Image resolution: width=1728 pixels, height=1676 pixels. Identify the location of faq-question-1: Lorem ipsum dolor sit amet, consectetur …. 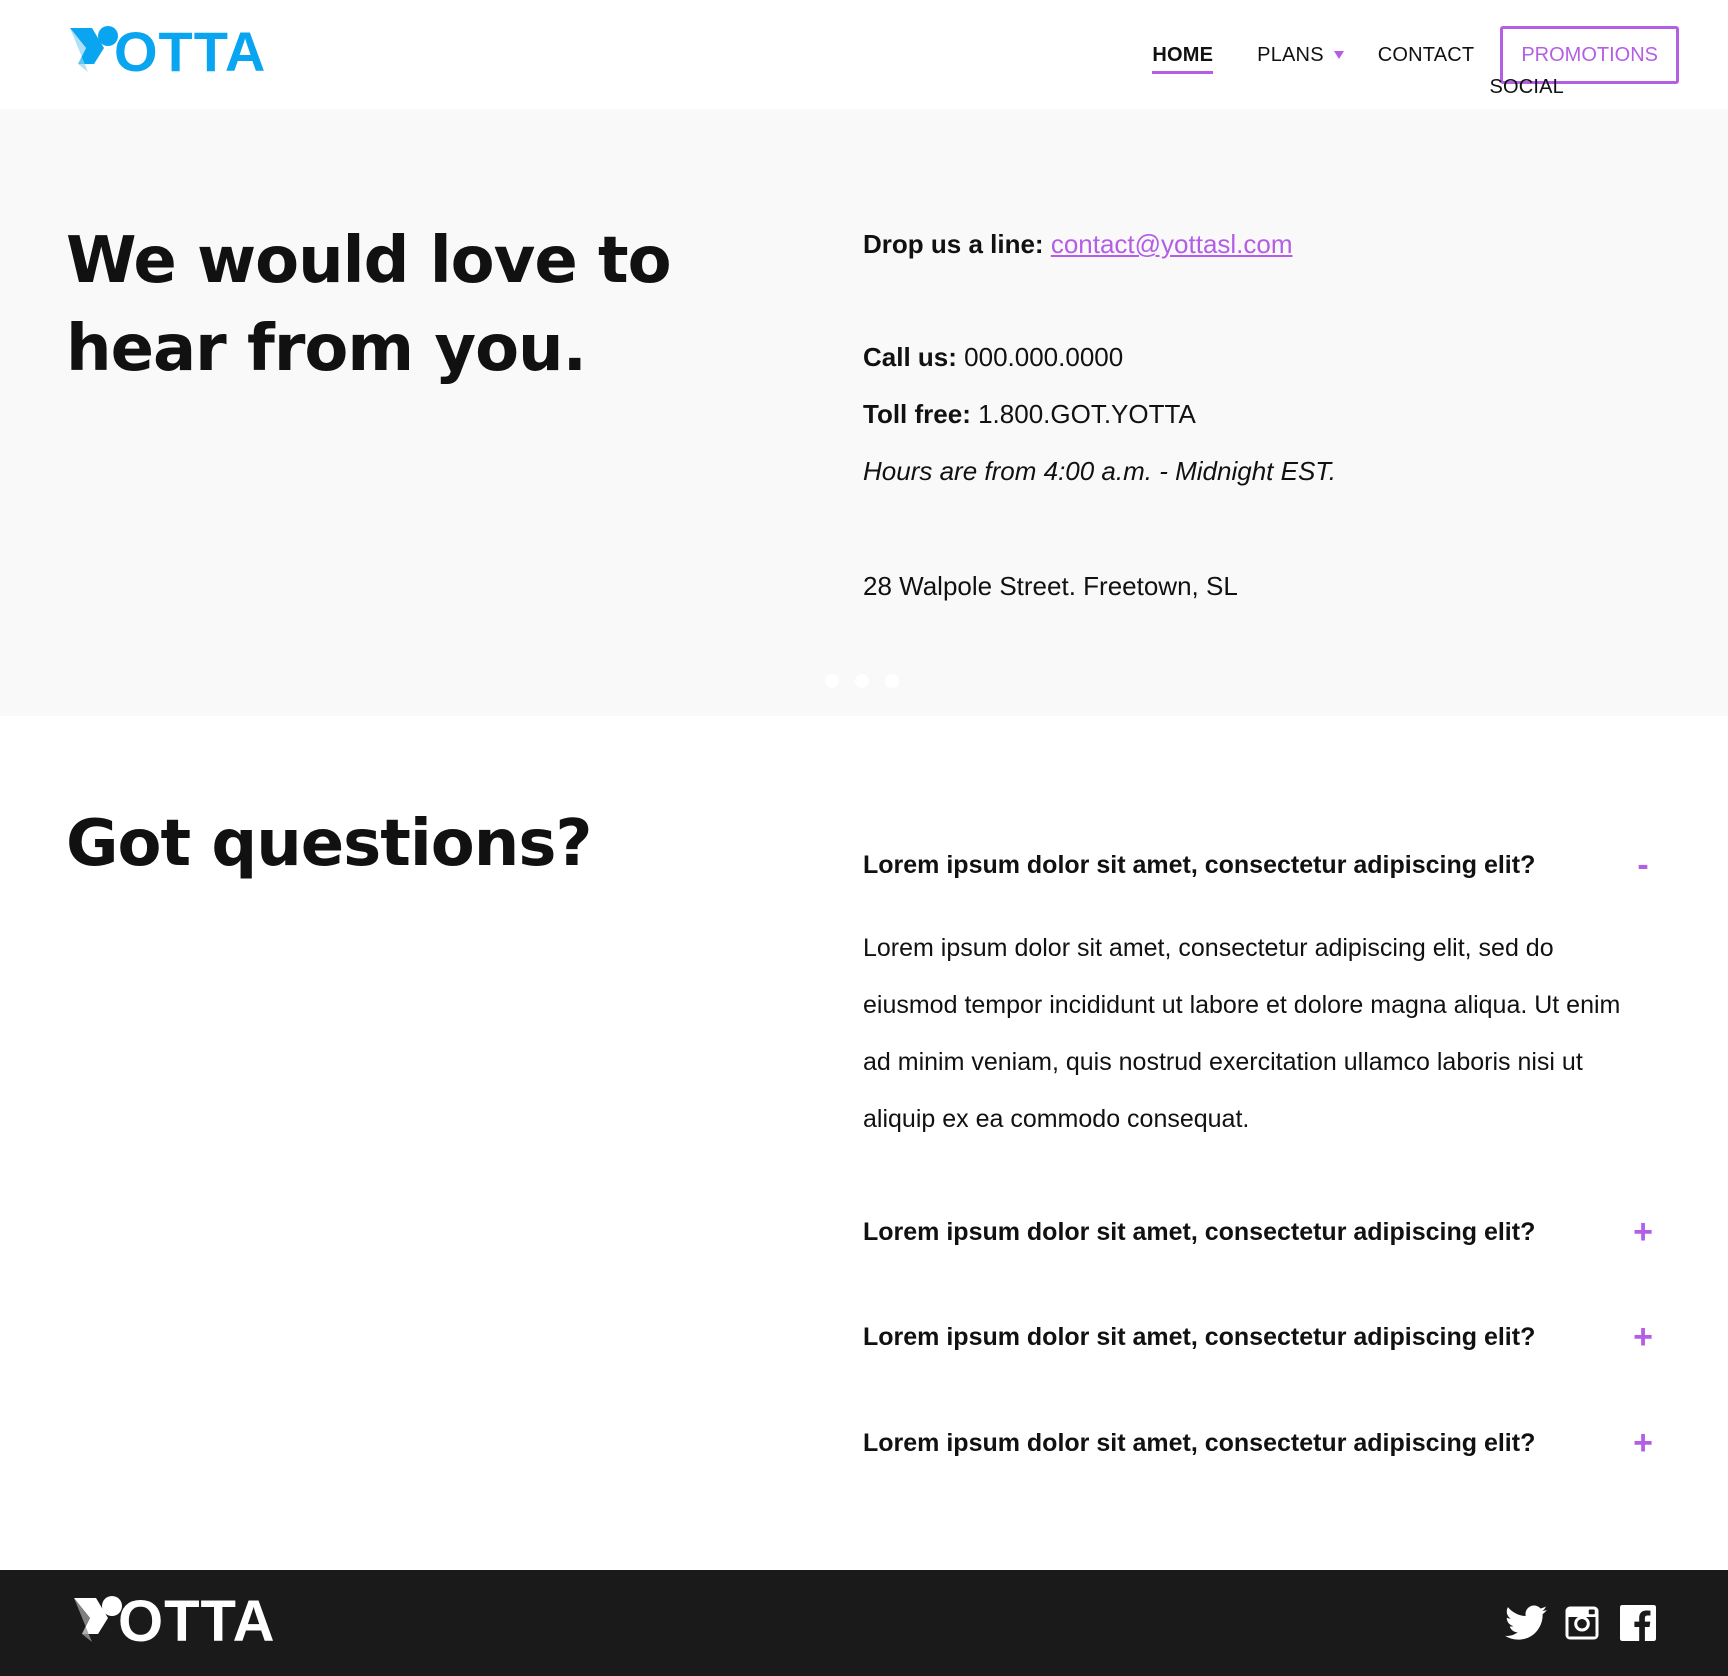
(1260, 865).